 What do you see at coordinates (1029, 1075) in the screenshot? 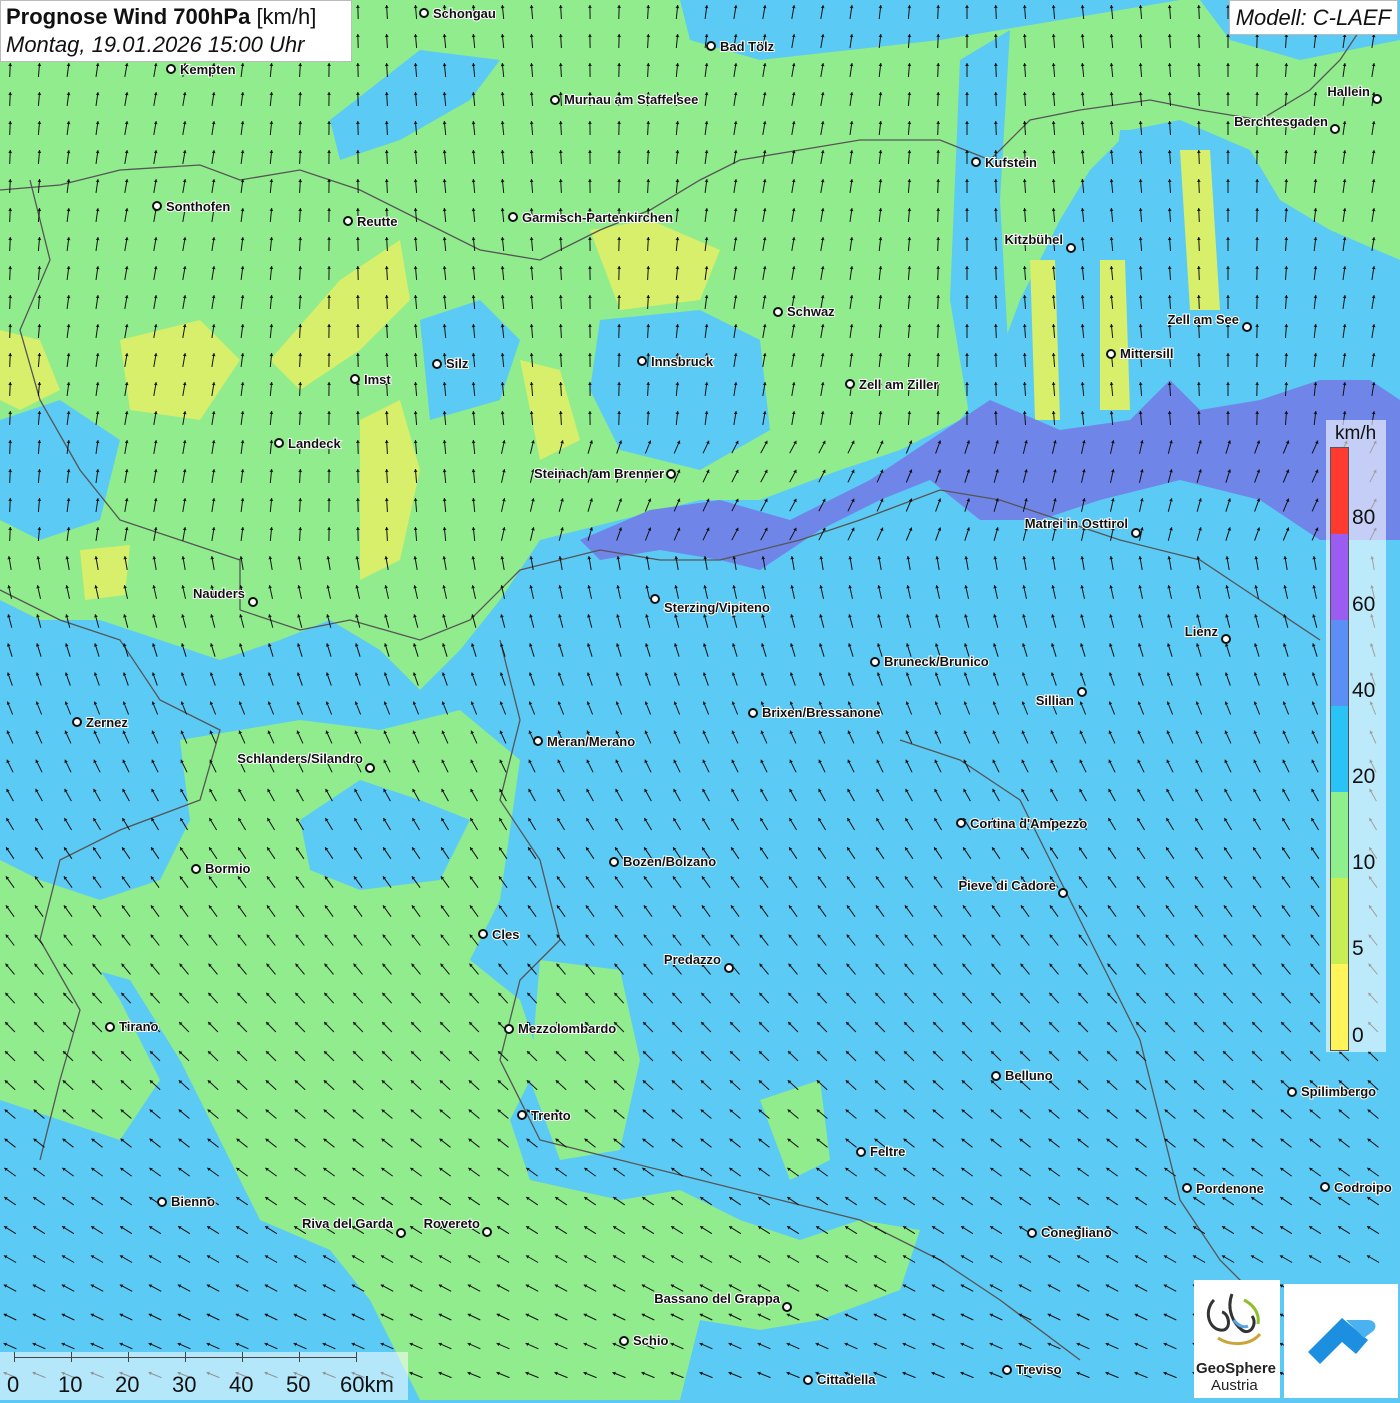
I see `city-label: Belluno` at bounding box center [1029, 1075].